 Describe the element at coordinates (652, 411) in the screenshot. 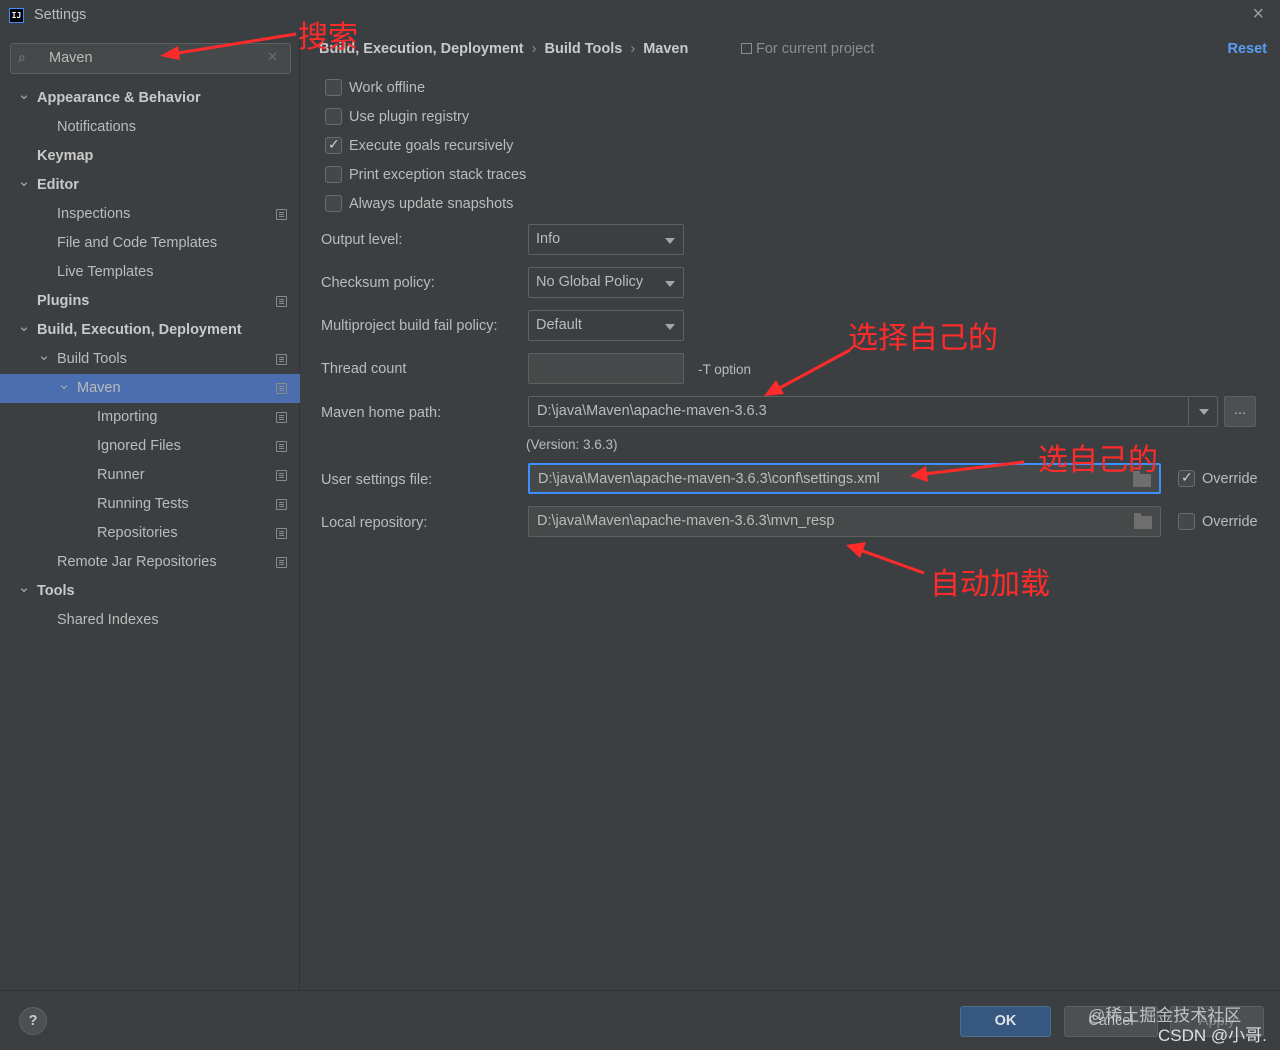

I see `maven-home-value: D:\java\Maven\apache-maven-3.6.3` at that location.